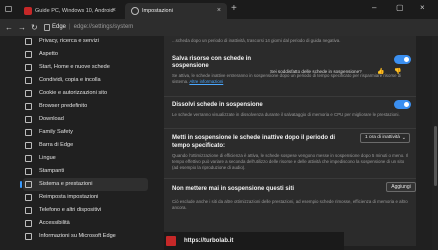 Image resolution: width=438 pixels, height=250 pixels. I want to click on system-icon, so click(28, 184).